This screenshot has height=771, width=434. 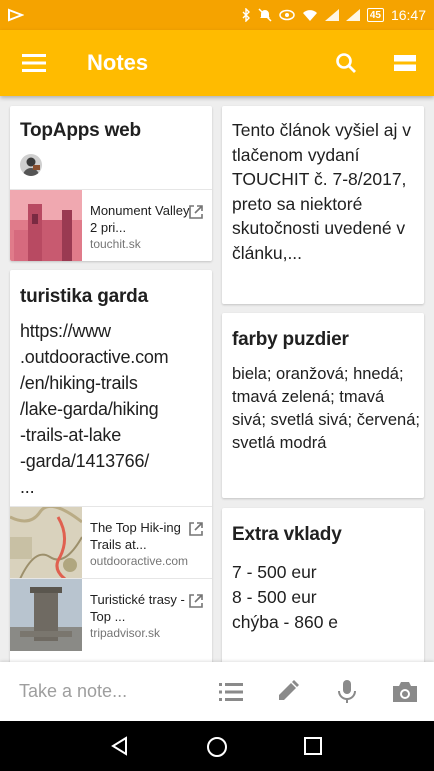 I want to click on signal-icon, so click(x=331, y=15).